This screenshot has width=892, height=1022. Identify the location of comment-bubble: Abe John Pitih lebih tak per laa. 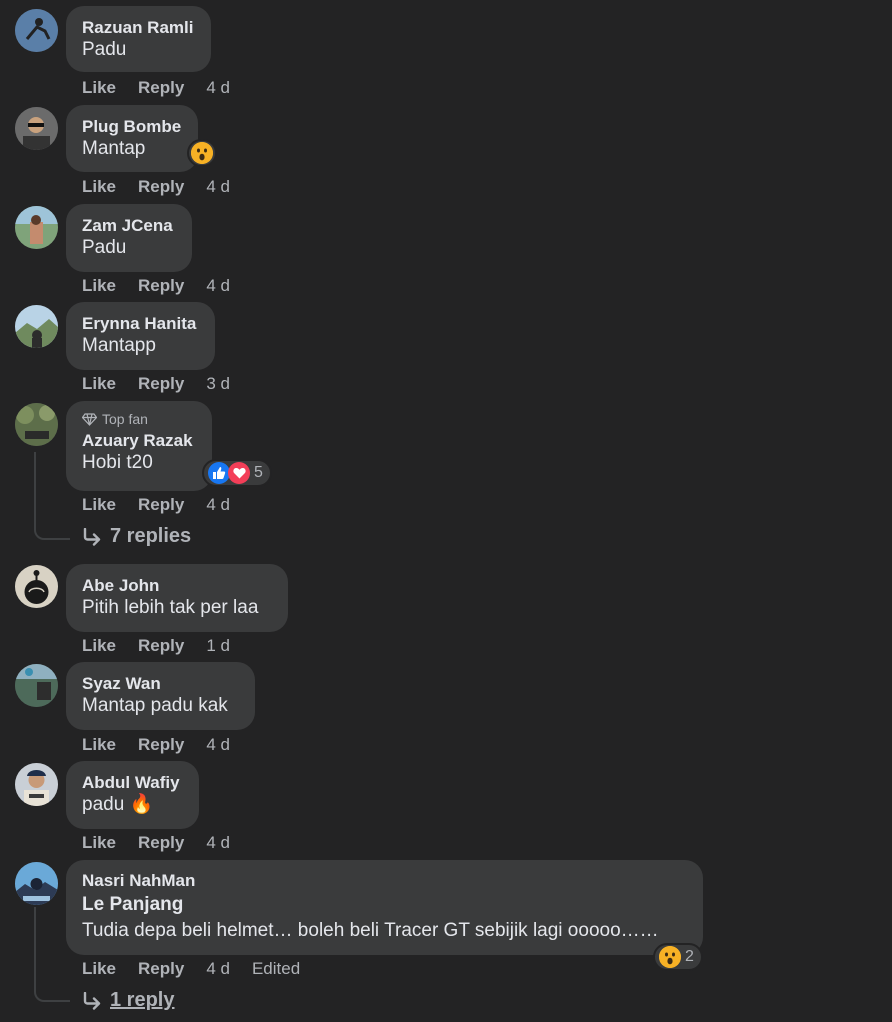
(177, 598).